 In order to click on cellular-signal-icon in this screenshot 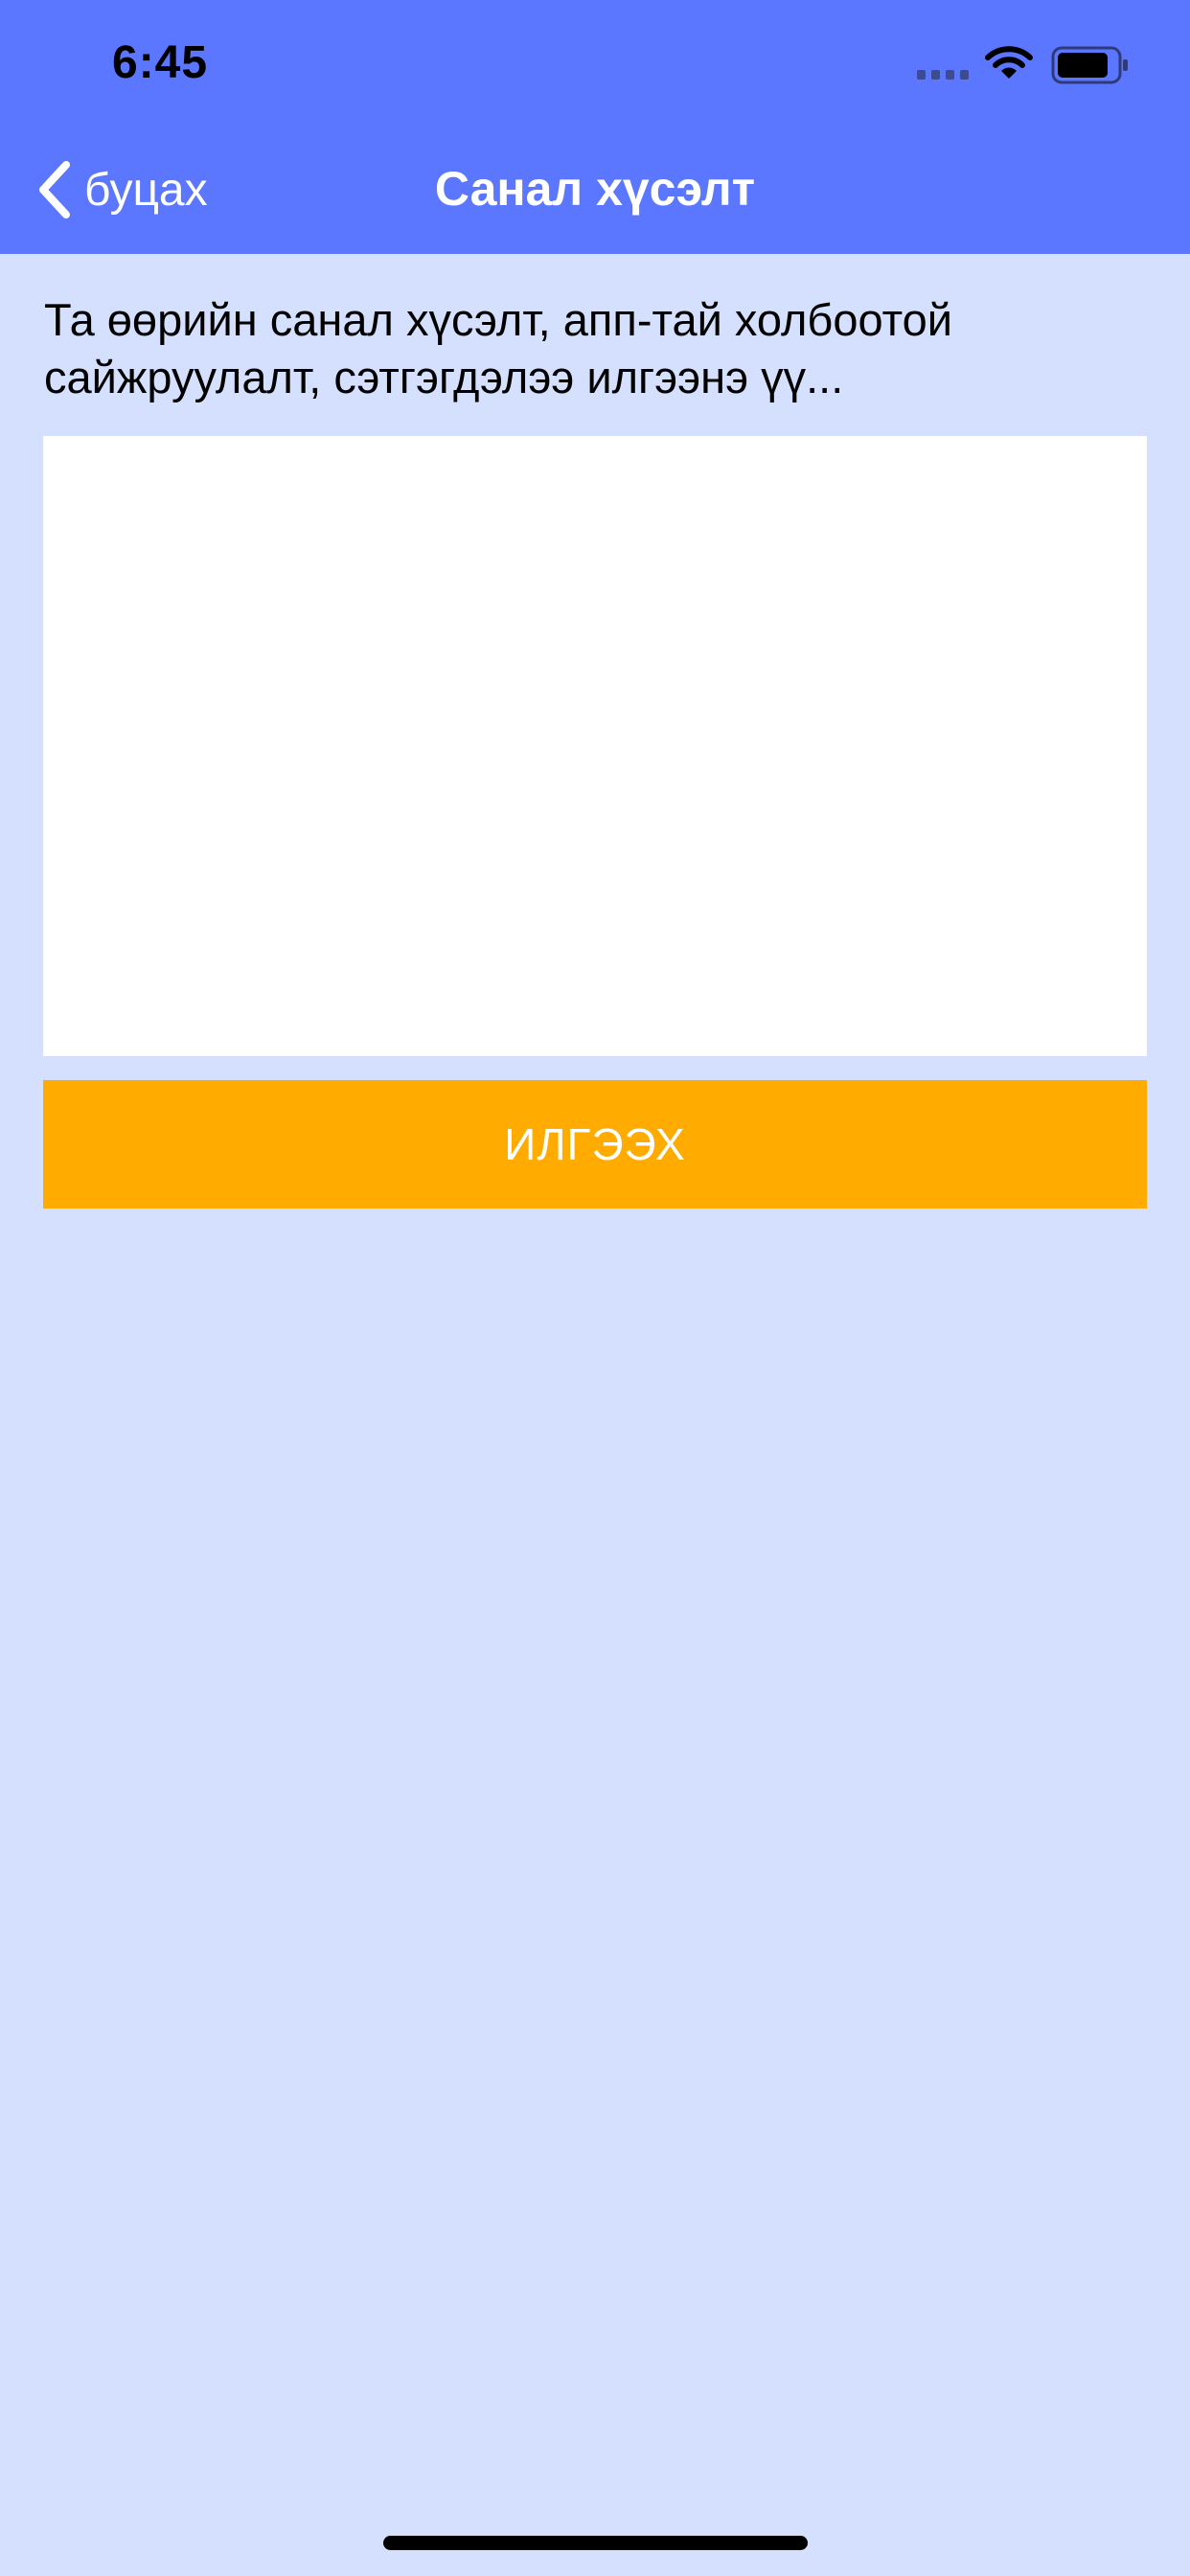, I will do `click(943, 75)`.